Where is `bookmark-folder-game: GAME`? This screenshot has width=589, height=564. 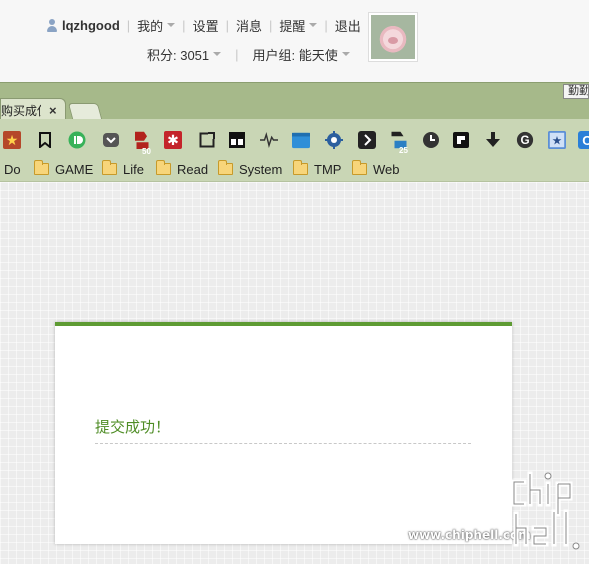
bookmark-folder-game: GAME is located at coordinates (64, 168).